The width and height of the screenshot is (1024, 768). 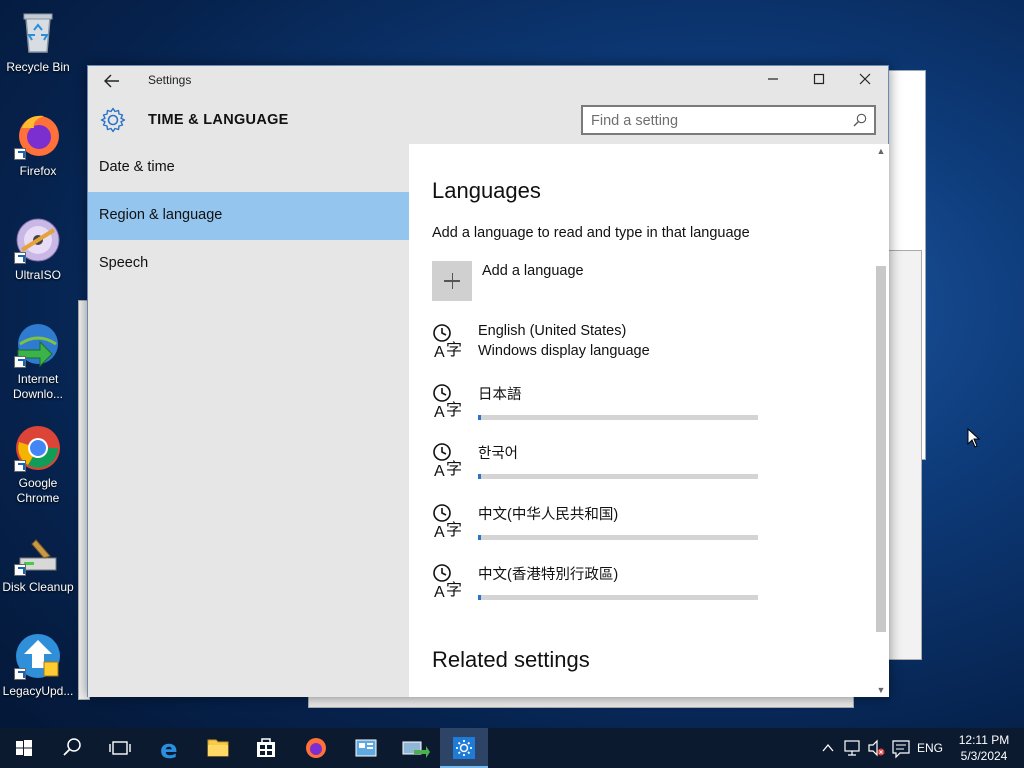 I want to click on search-input, so click(x=716, y=121).